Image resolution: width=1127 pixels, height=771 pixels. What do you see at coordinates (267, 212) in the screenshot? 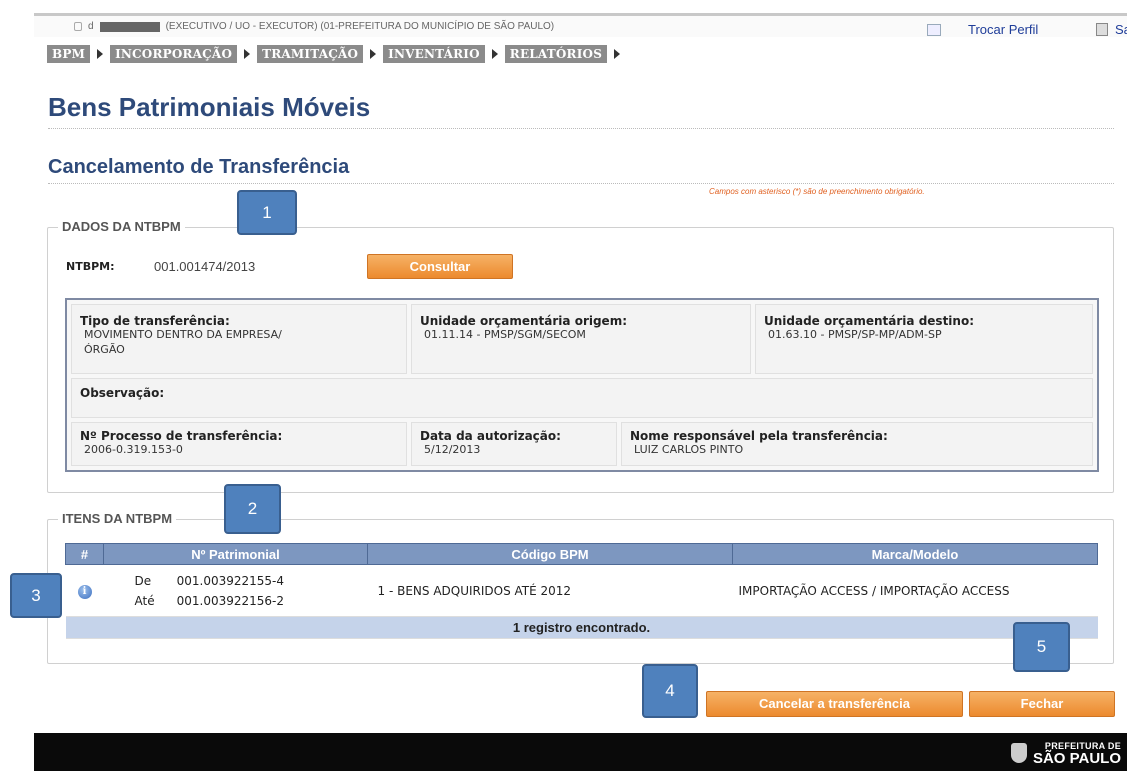
I see `callout-1: 1` at bounding box center [267, 212].